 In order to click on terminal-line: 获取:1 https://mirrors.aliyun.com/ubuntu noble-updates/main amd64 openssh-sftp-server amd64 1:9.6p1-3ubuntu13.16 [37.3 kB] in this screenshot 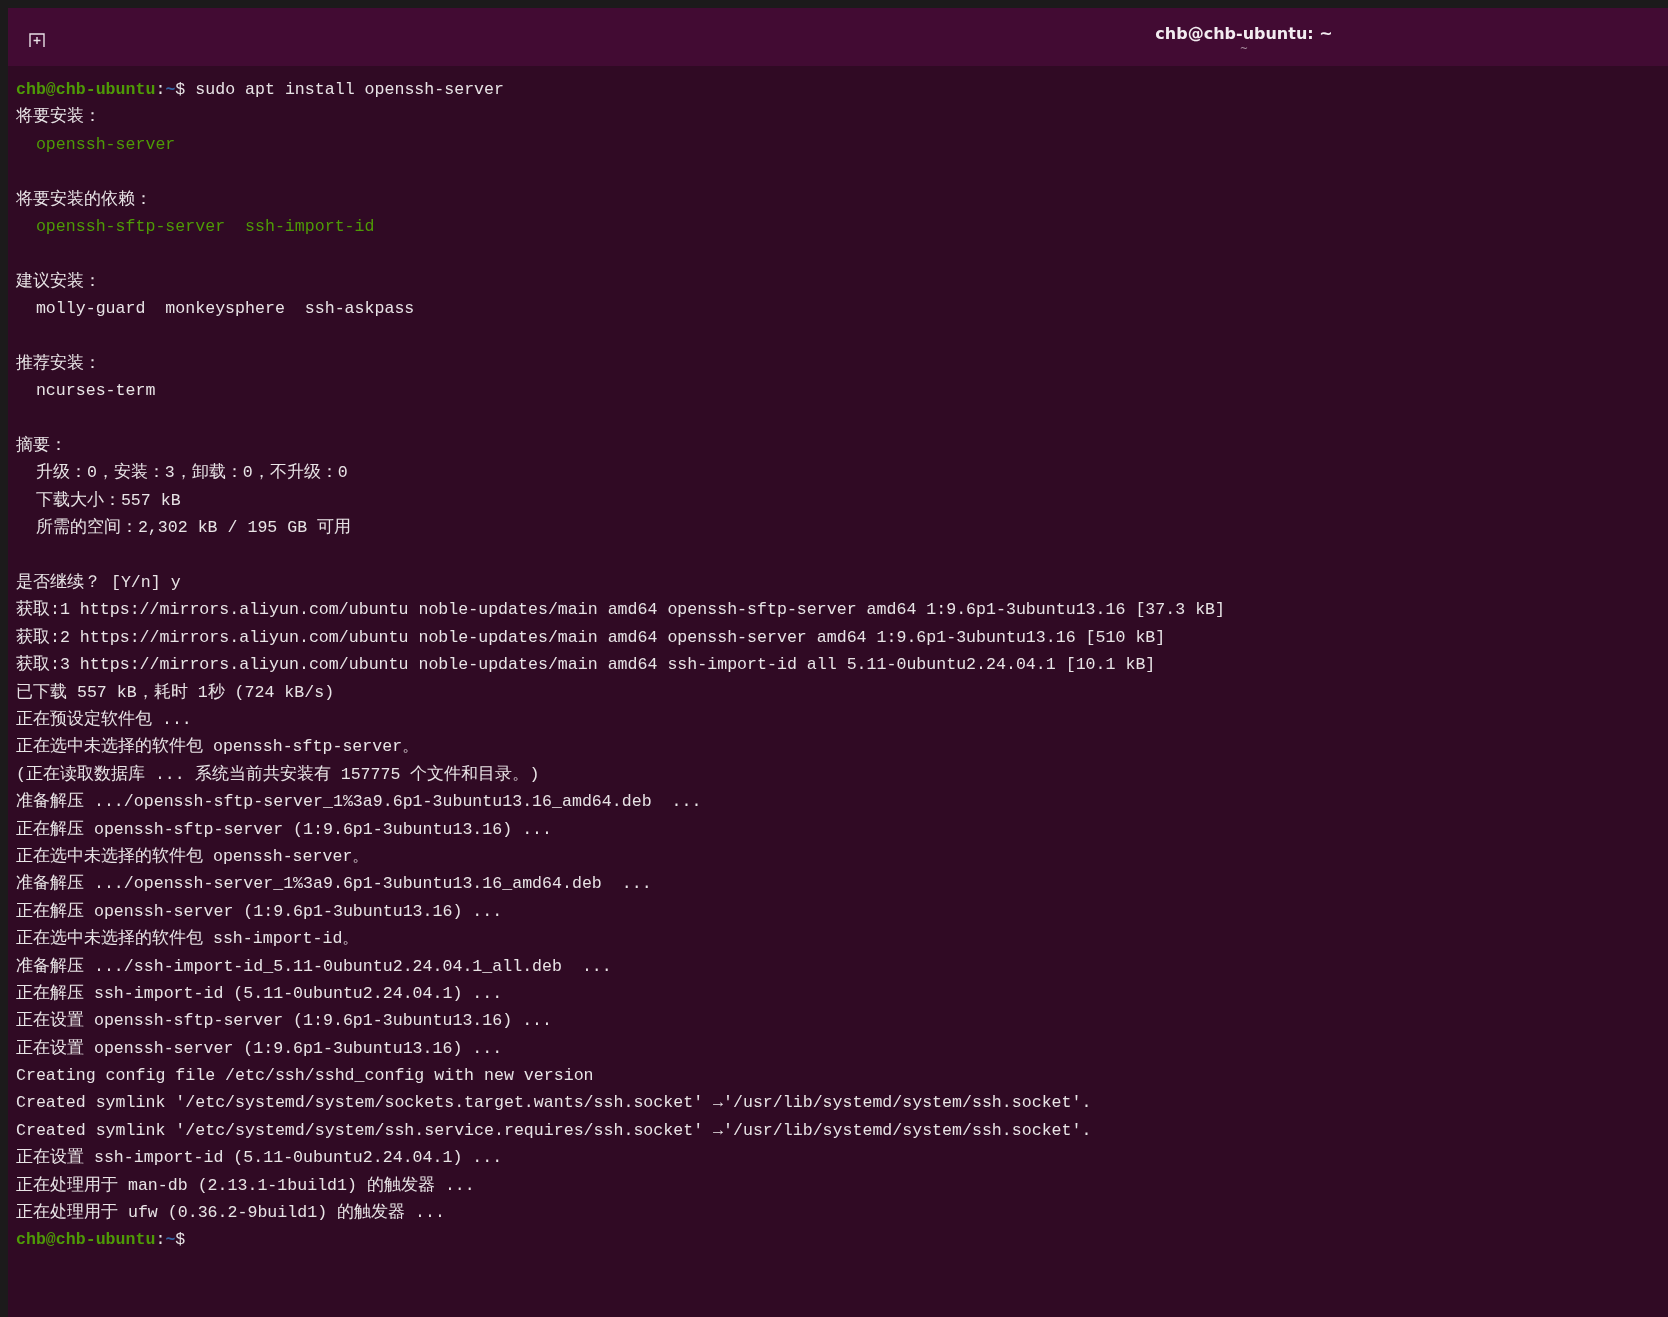, I will do `click(621, 610)`.